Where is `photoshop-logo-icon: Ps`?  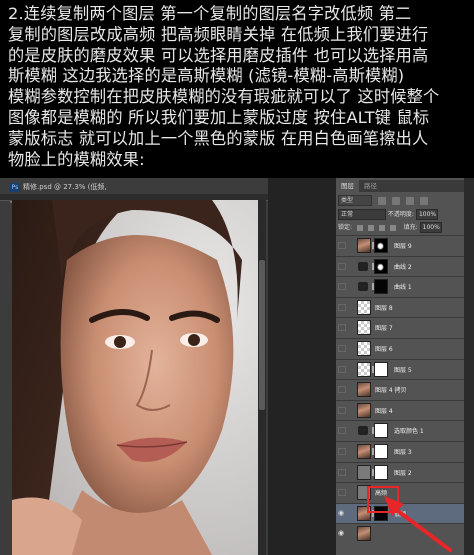
photoshop-logo-icon: Ps is located at coordinates (15, 187).